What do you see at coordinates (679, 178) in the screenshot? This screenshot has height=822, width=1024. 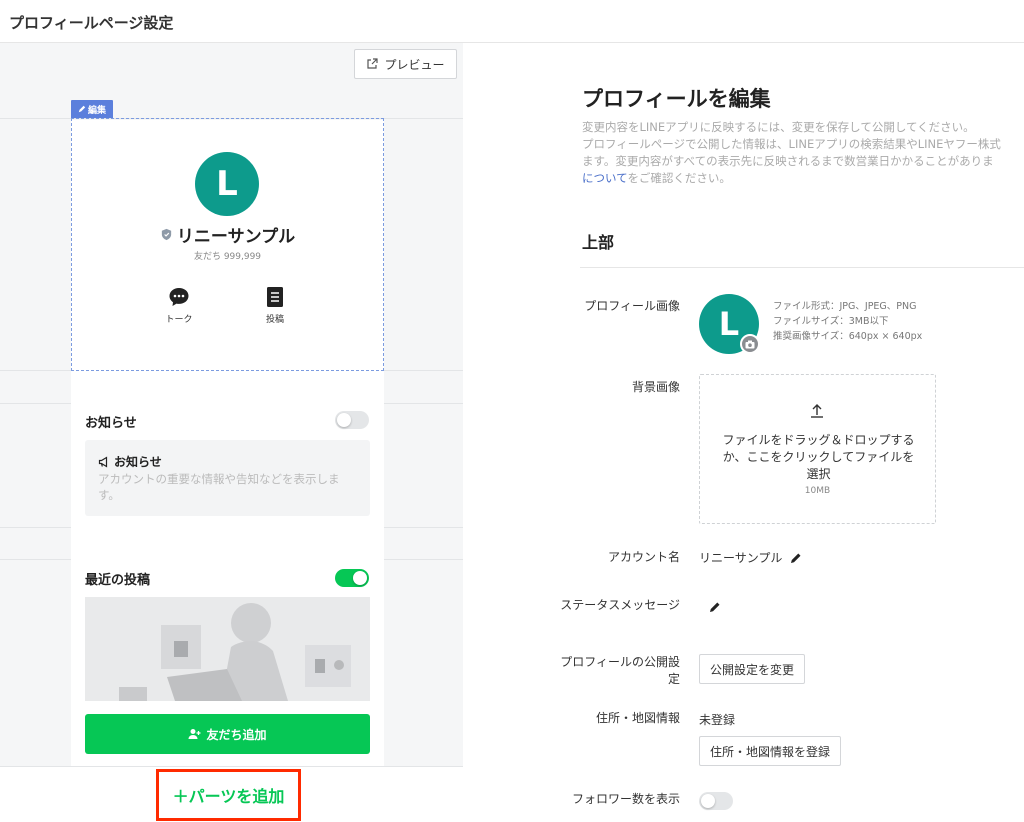 I see `description-tail: をご確認ください。` at bounding box center [679, 178].